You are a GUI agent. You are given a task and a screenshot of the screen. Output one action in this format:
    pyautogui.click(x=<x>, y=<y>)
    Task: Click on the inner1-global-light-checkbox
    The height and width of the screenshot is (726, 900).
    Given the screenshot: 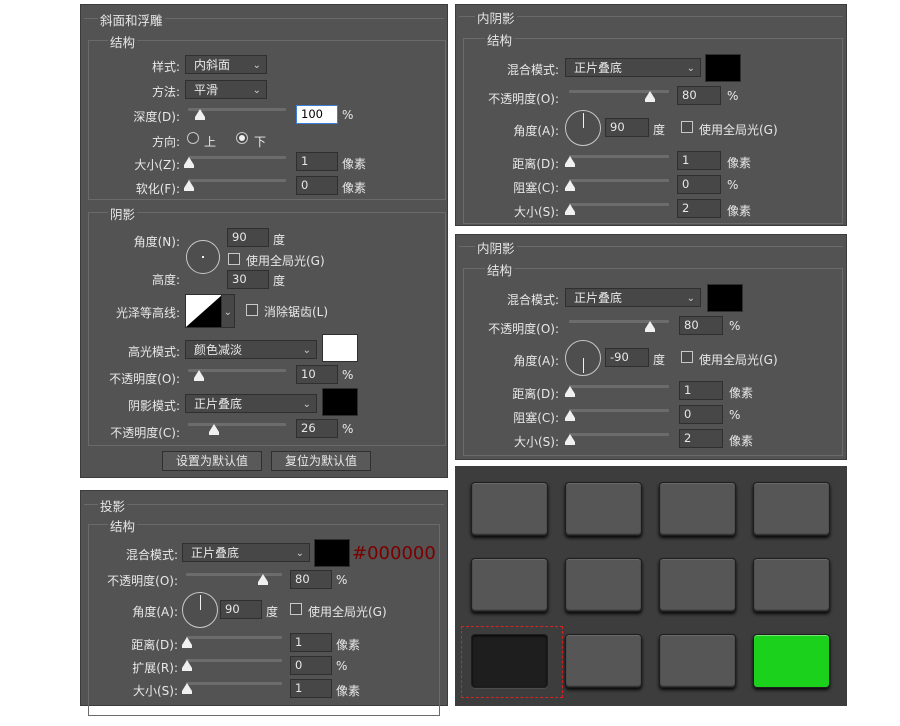 What is the action you would take?
    pyautogui.click(x=687, y=127)
    